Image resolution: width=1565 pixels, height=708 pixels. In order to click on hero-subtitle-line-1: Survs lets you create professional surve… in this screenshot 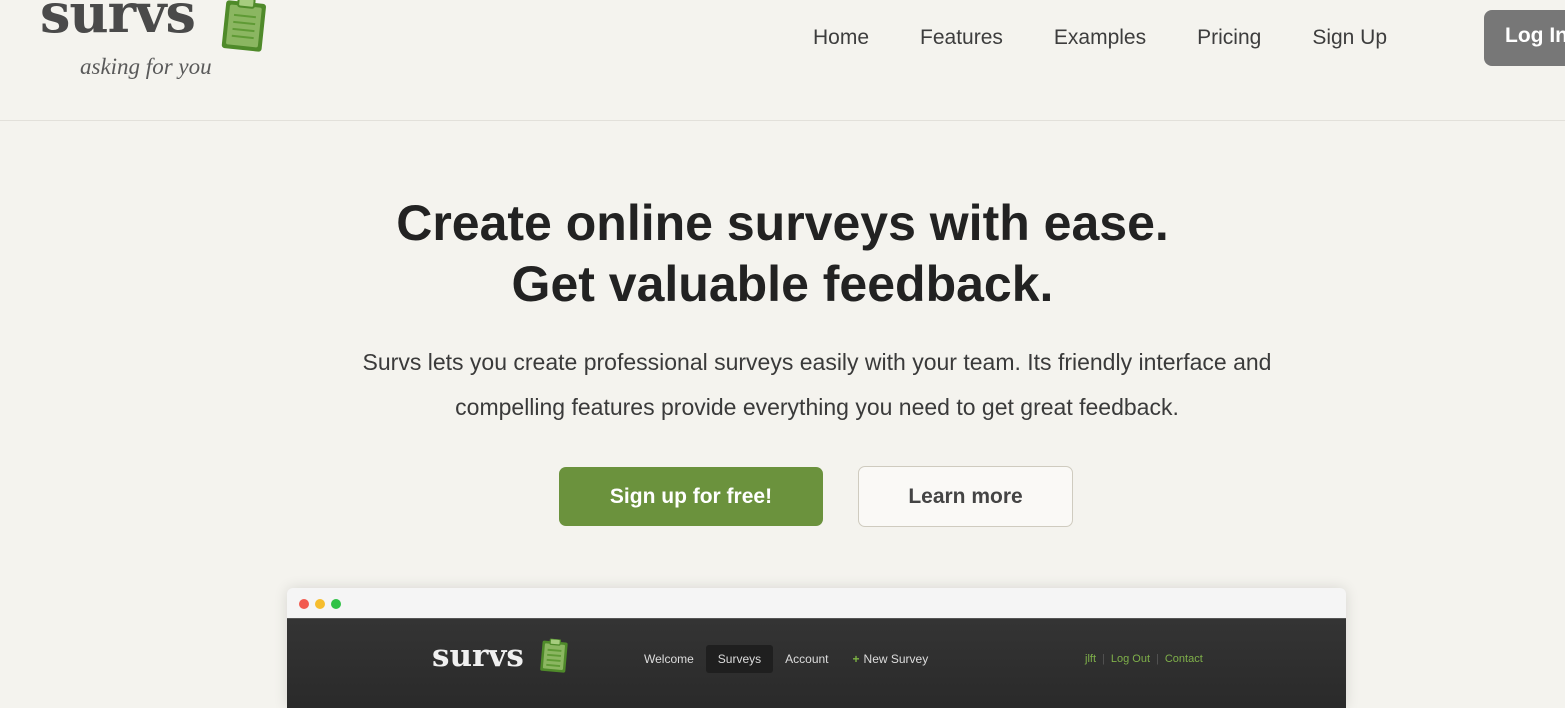, I will do `click(817, 362)`.